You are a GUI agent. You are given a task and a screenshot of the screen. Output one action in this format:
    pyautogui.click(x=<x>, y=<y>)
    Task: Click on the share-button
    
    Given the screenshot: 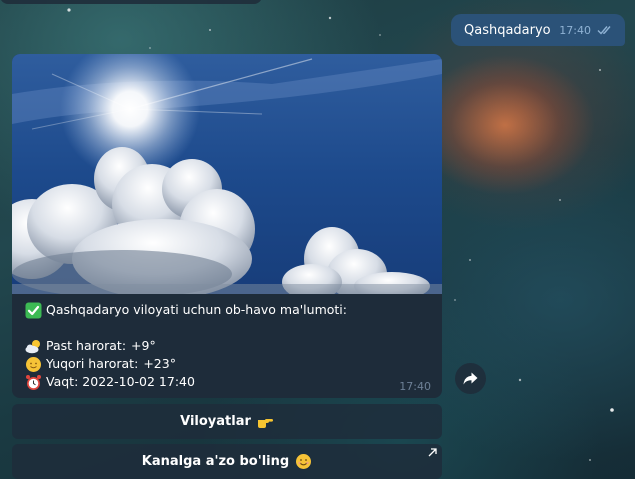 What is the action you would take?
    pyautogui.click(x=470, y=378)
    